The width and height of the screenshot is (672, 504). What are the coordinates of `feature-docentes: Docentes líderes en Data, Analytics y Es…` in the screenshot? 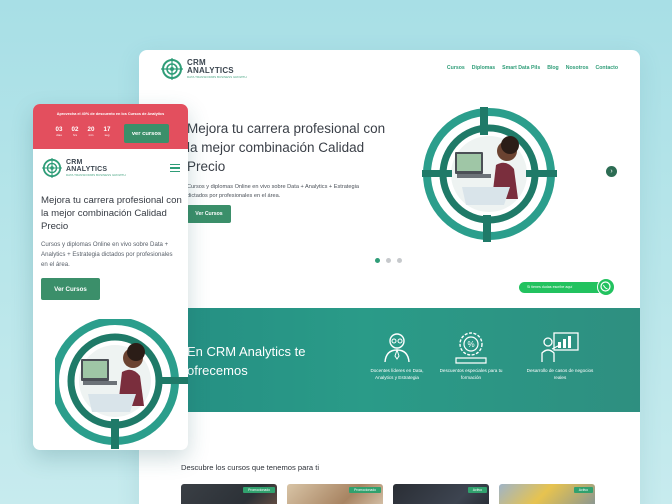 It's located at (397, 355).